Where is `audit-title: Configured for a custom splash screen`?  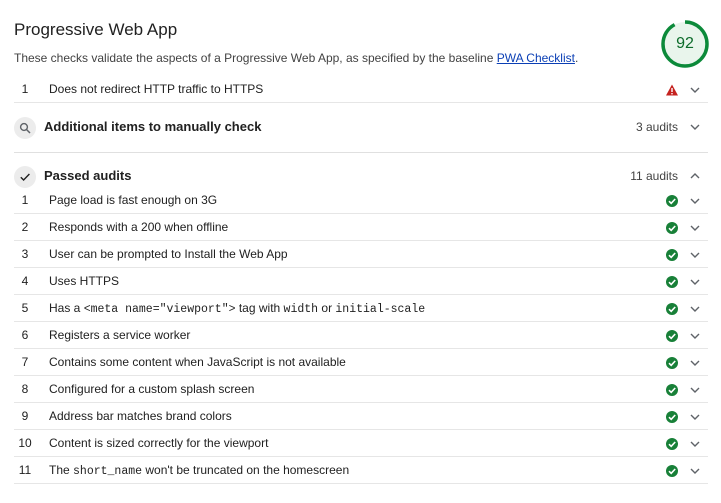 audit-title: Configured for a custom splash screen is located at coordinates (151, 389).